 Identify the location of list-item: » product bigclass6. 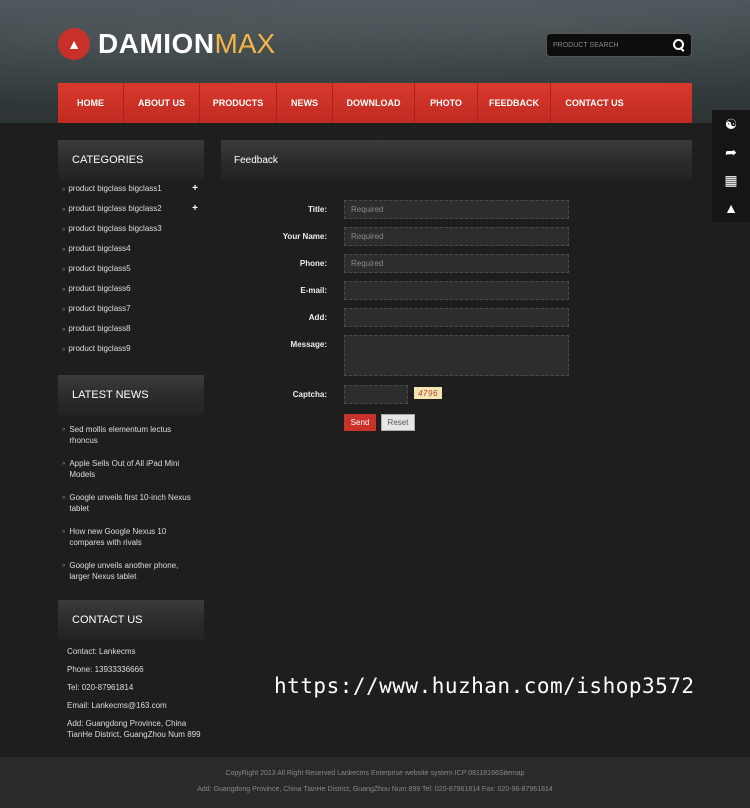
(131, 288).